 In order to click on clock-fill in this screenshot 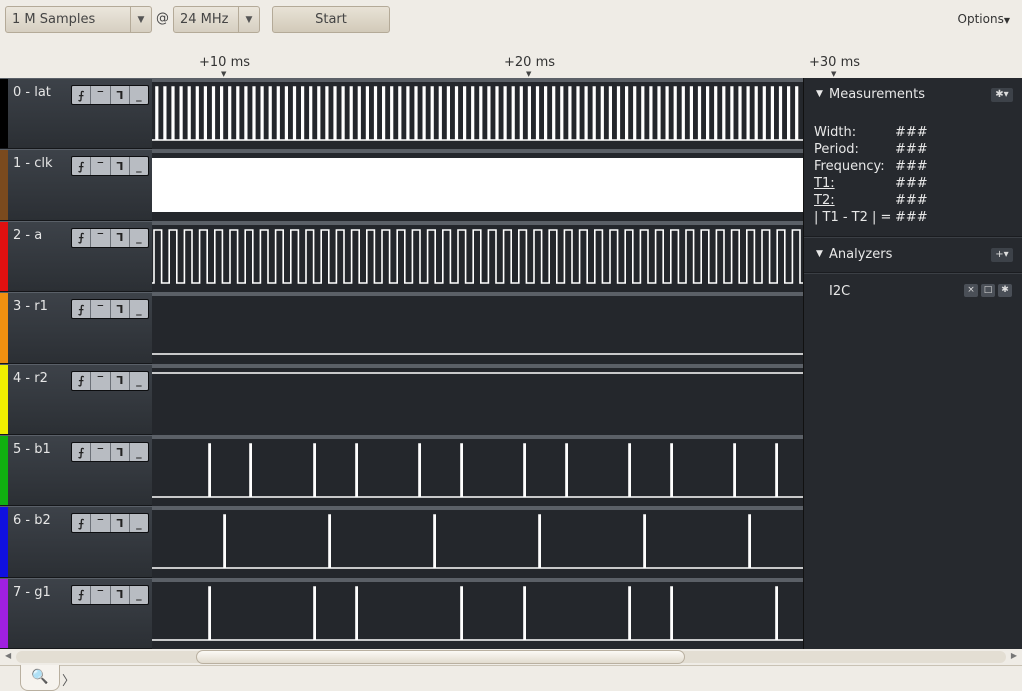, I will do `click(477, 185)`.